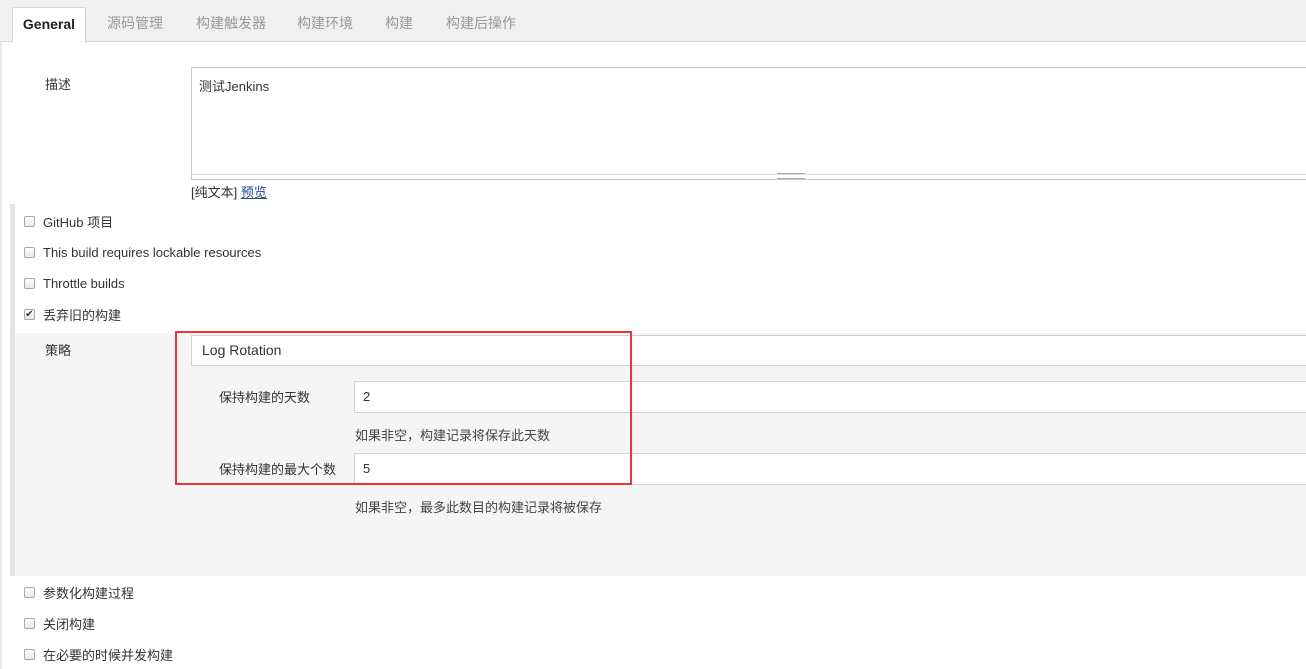  What do you see at coordinates (108, 655) in the screenshot?
I see `option-label: 在必要的时候并发构建` at bounding box center [108, 655].